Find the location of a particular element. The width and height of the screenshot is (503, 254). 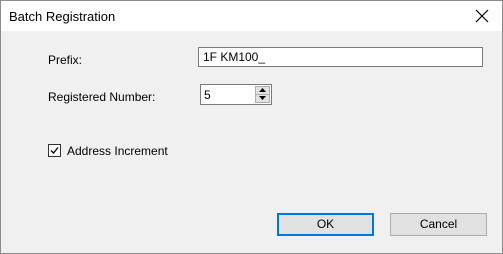

registered-number-stepper is located at coordinates (236, 94).